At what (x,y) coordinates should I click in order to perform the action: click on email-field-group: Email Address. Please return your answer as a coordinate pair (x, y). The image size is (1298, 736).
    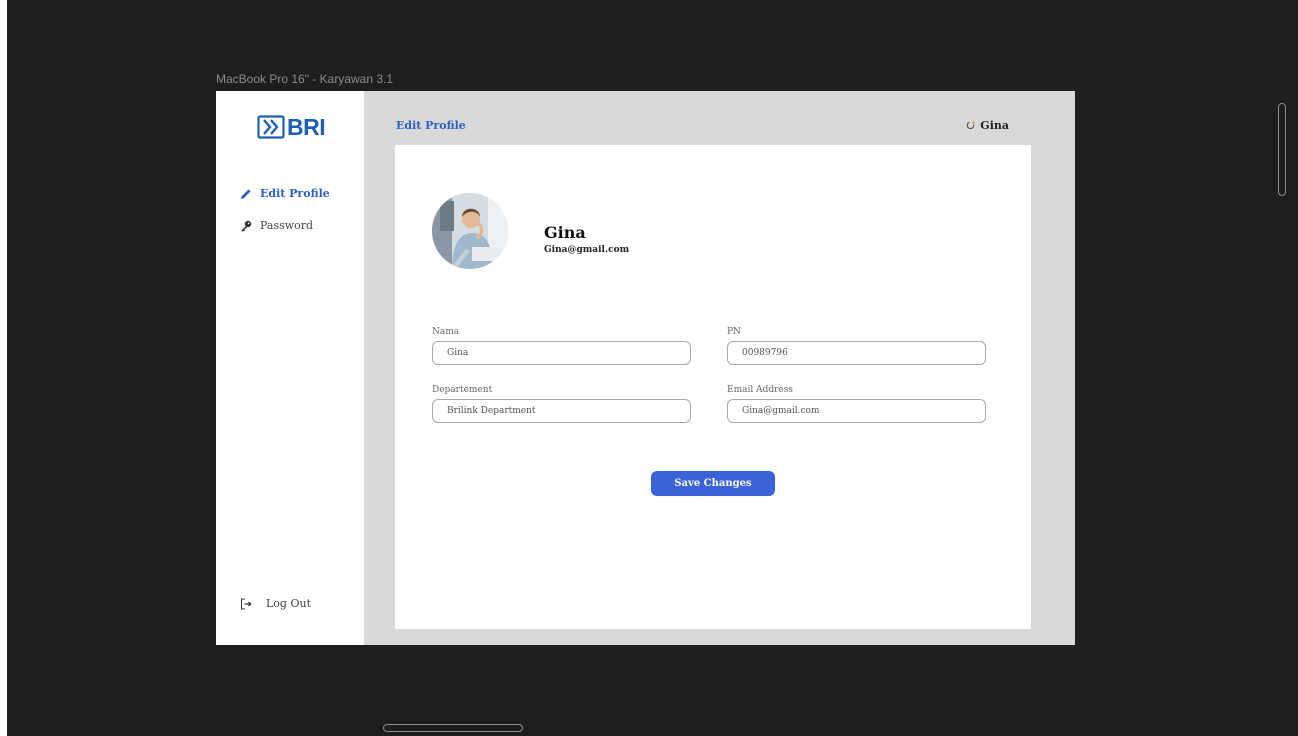
    Looking at the image, I should click on (856, 404).